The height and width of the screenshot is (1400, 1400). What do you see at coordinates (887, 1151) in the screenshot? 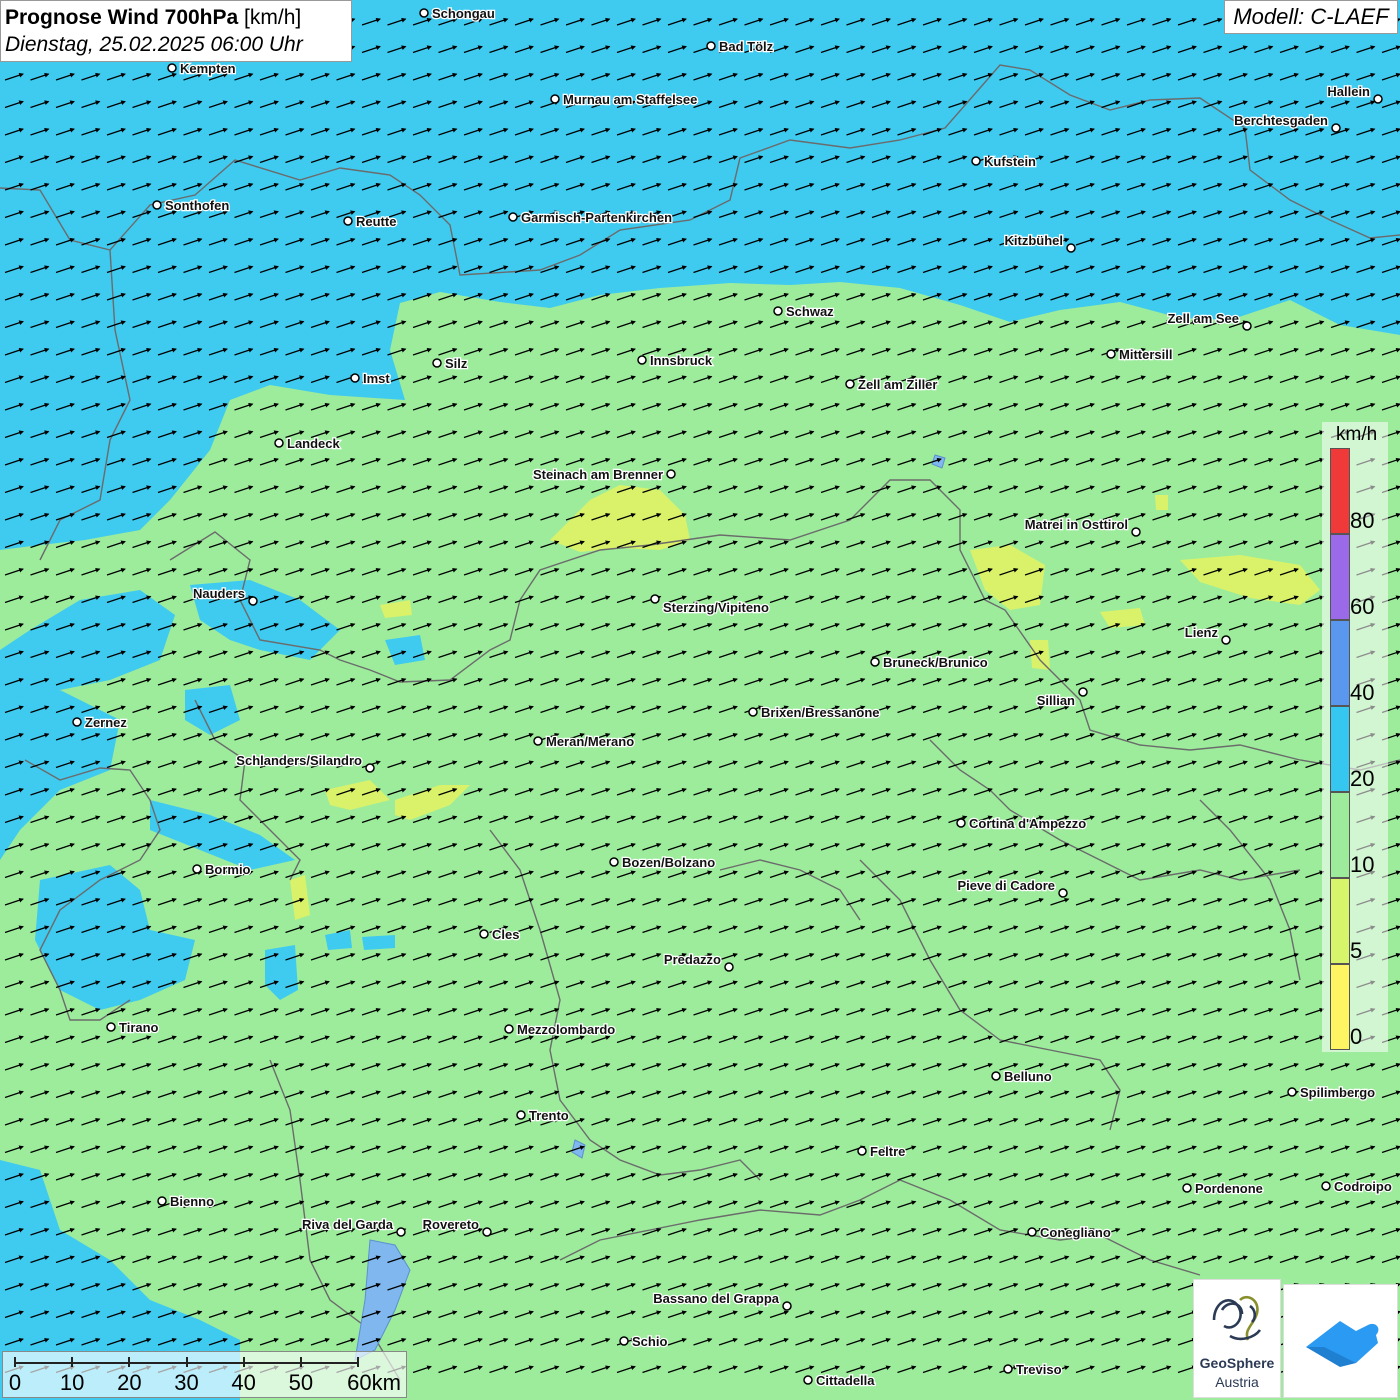
I see `city-label: Feltre` at bounding box center [887, 1151].